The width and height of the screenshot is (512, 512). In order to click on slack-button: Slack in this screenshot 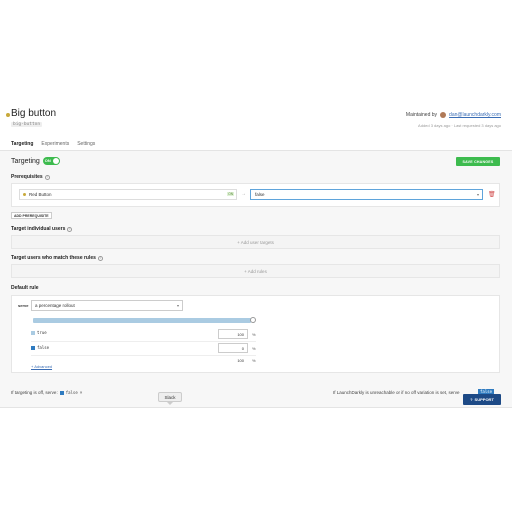, I will do `click(170, 397)`.